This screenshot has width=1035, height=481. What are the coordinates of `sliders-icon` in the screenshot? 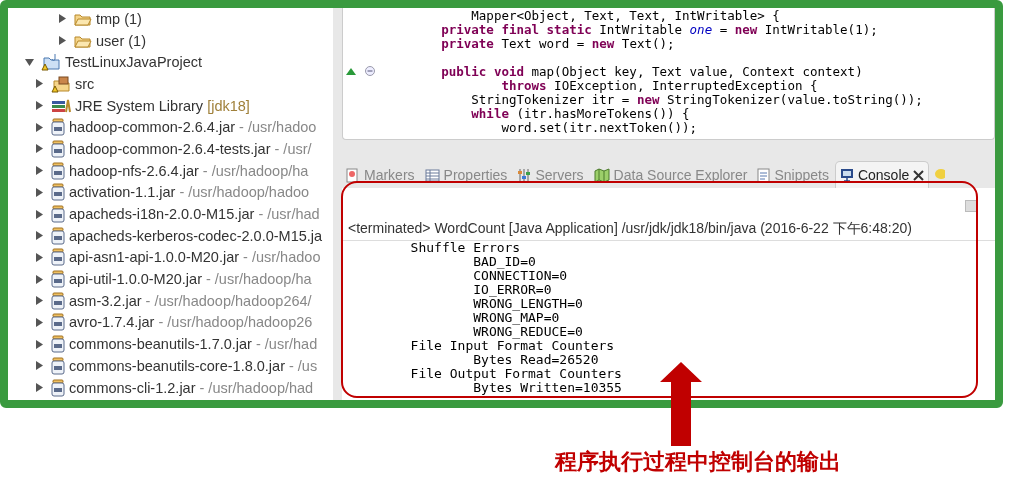 It's located at (524, 175).